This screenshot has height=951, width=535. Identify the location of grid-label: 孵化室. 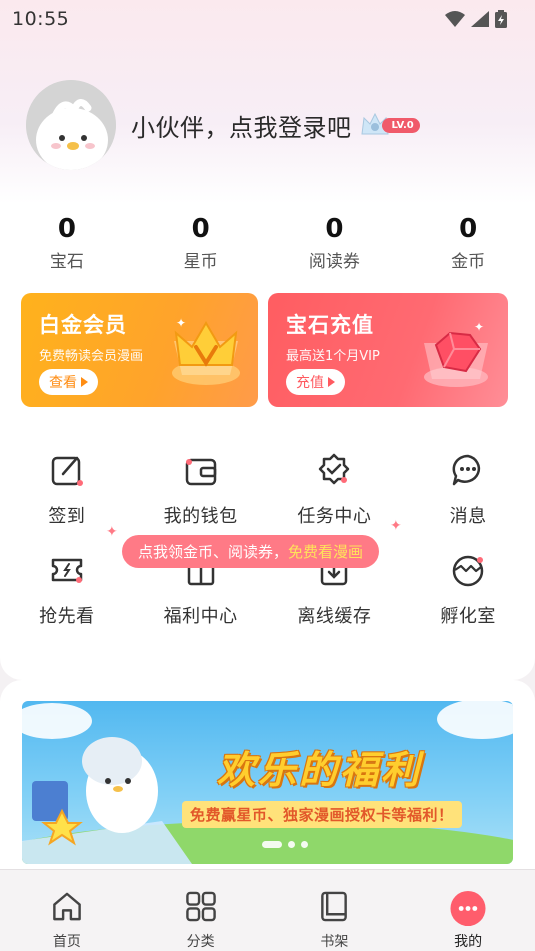
(468, 616).